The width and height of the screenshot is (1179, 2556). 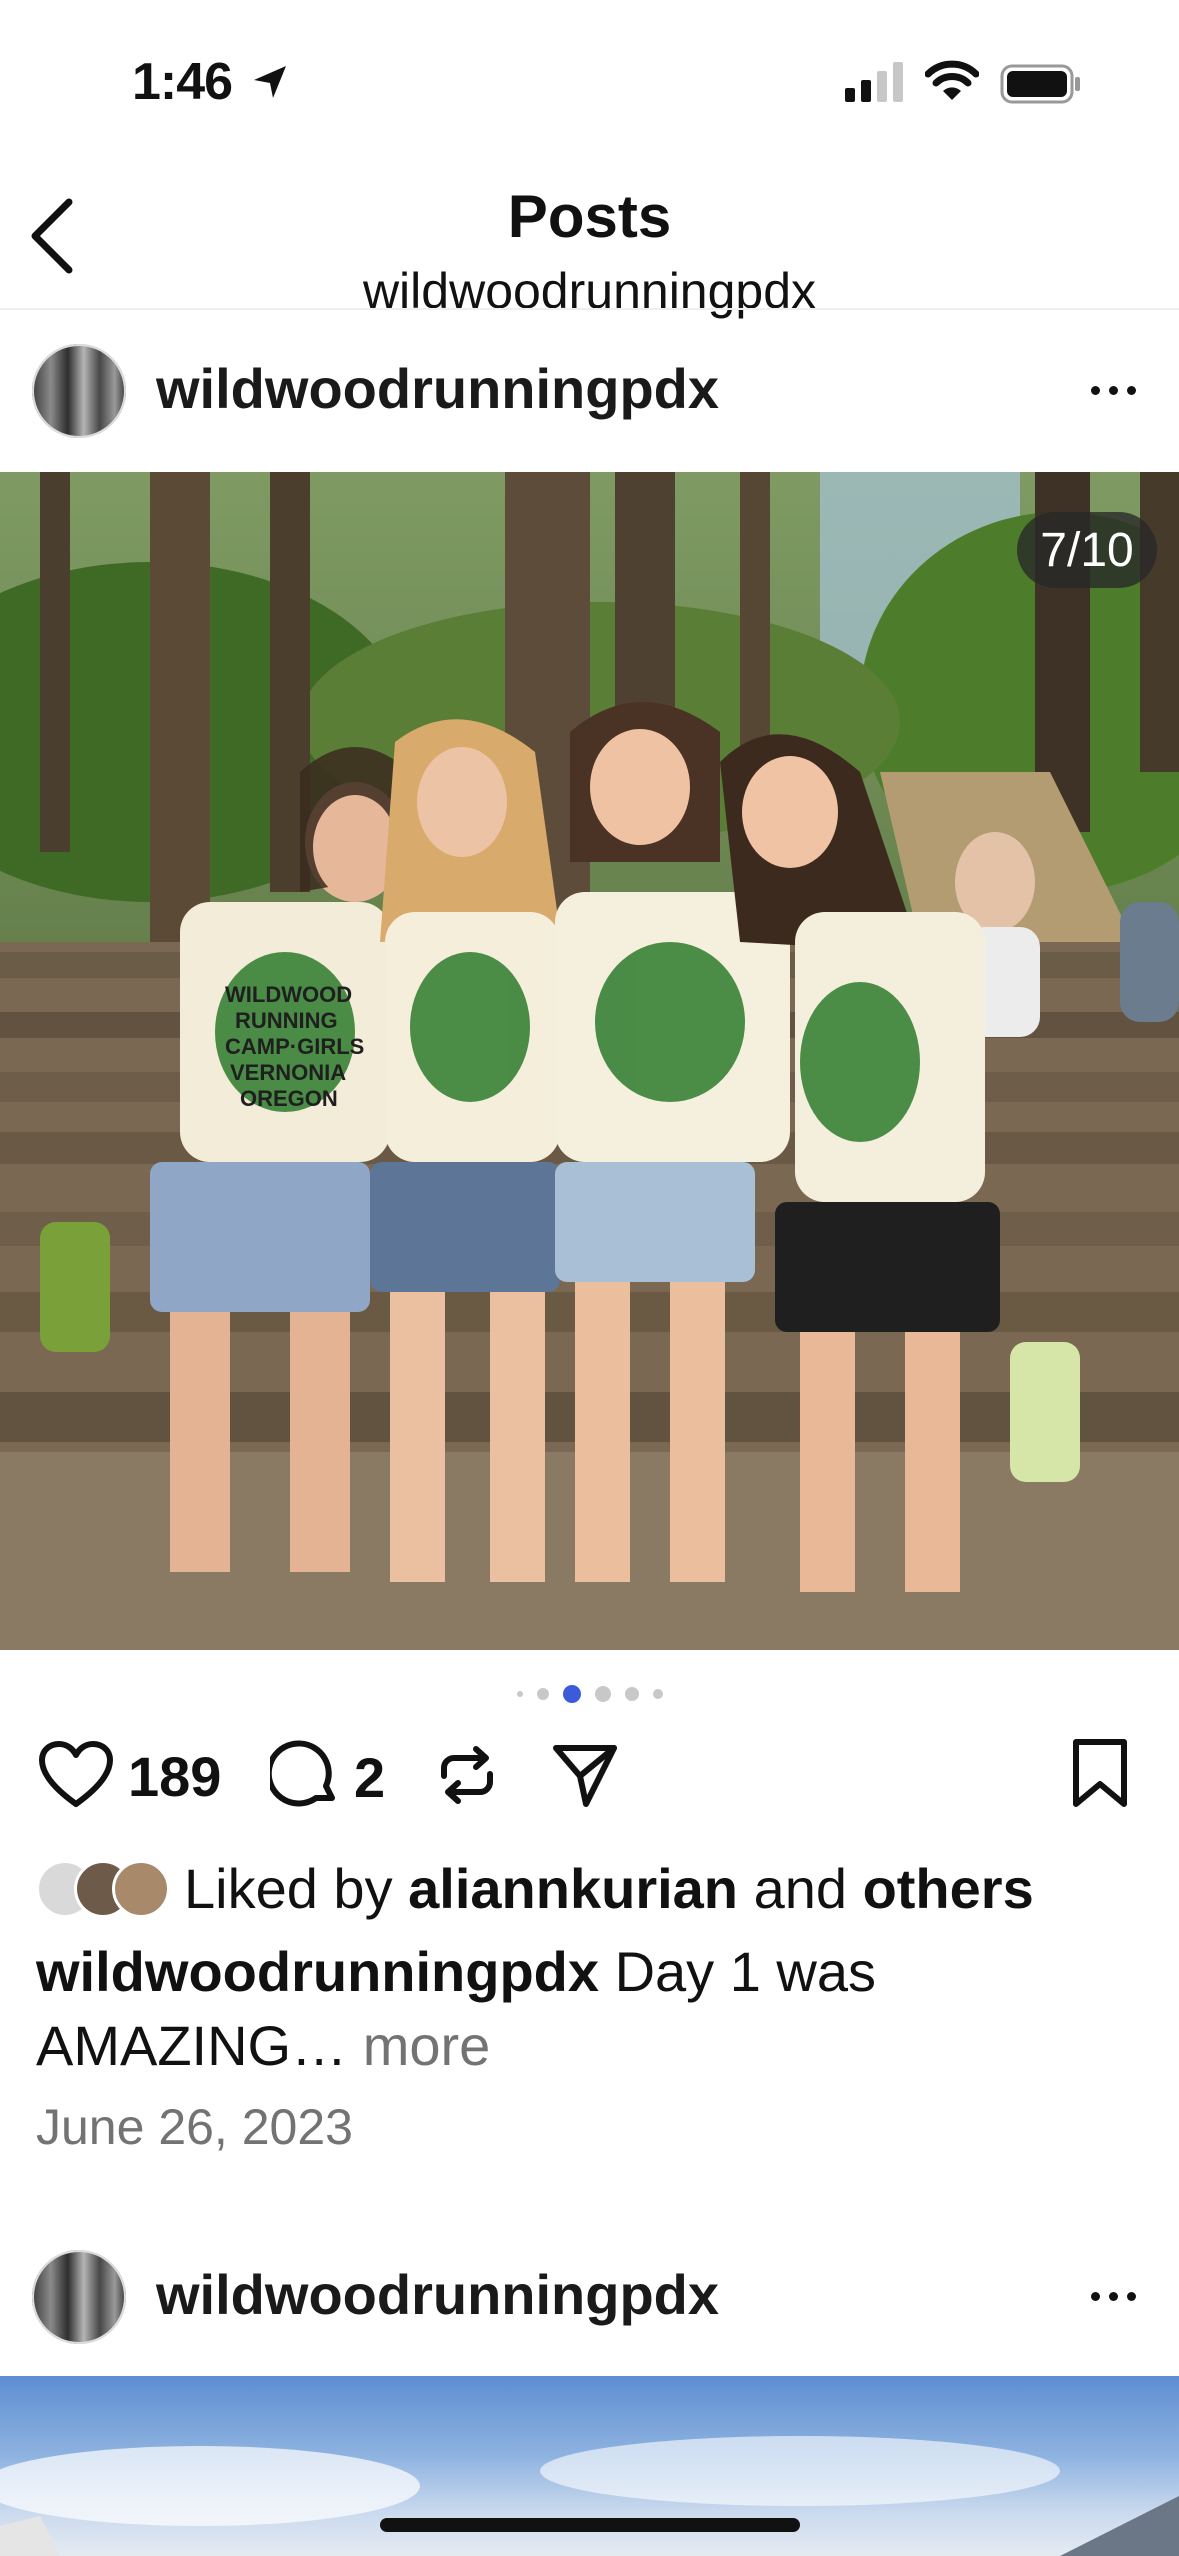 I want to click on shirt-text-5: OREGON, so click(x=289, y=1098).